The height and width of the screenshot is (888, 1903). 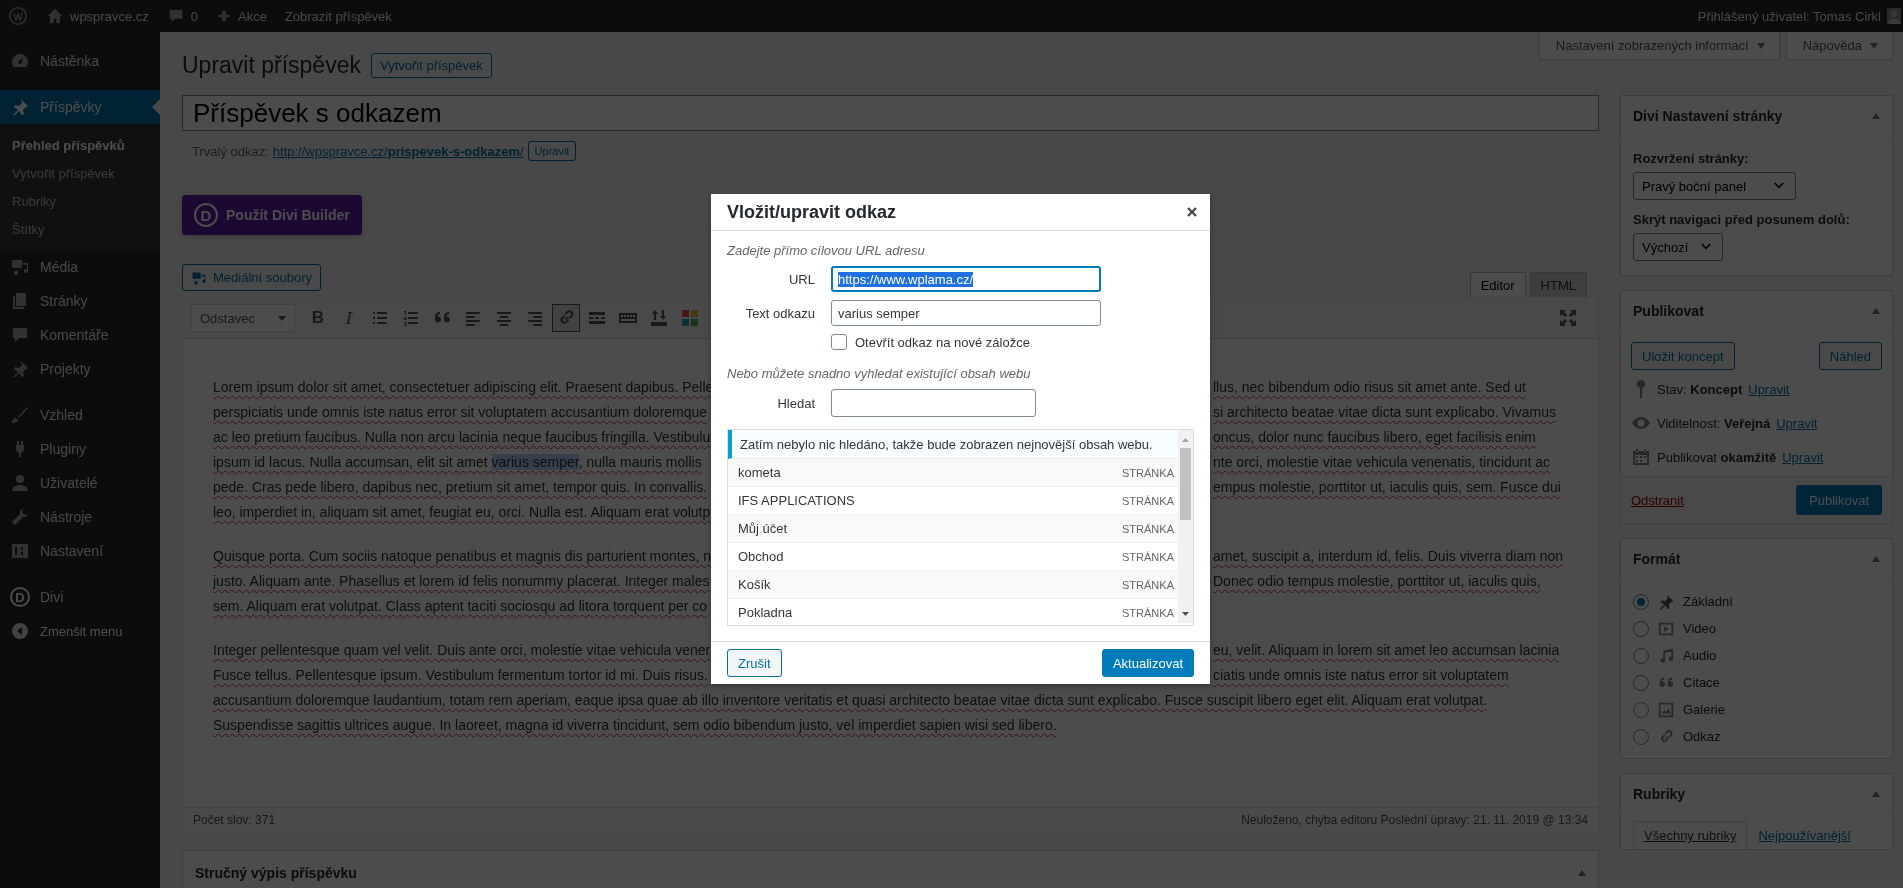 What do you see at coordinates (635, 725) in the screenshot?
I see `text-line: Suspendisse sagittis ultrices augue. In laoreet, magna id viverra tincidunt, sem odio bibendum justo, vel imperdiet sapien wisi sed libero.` at bounding box center [635, 725].